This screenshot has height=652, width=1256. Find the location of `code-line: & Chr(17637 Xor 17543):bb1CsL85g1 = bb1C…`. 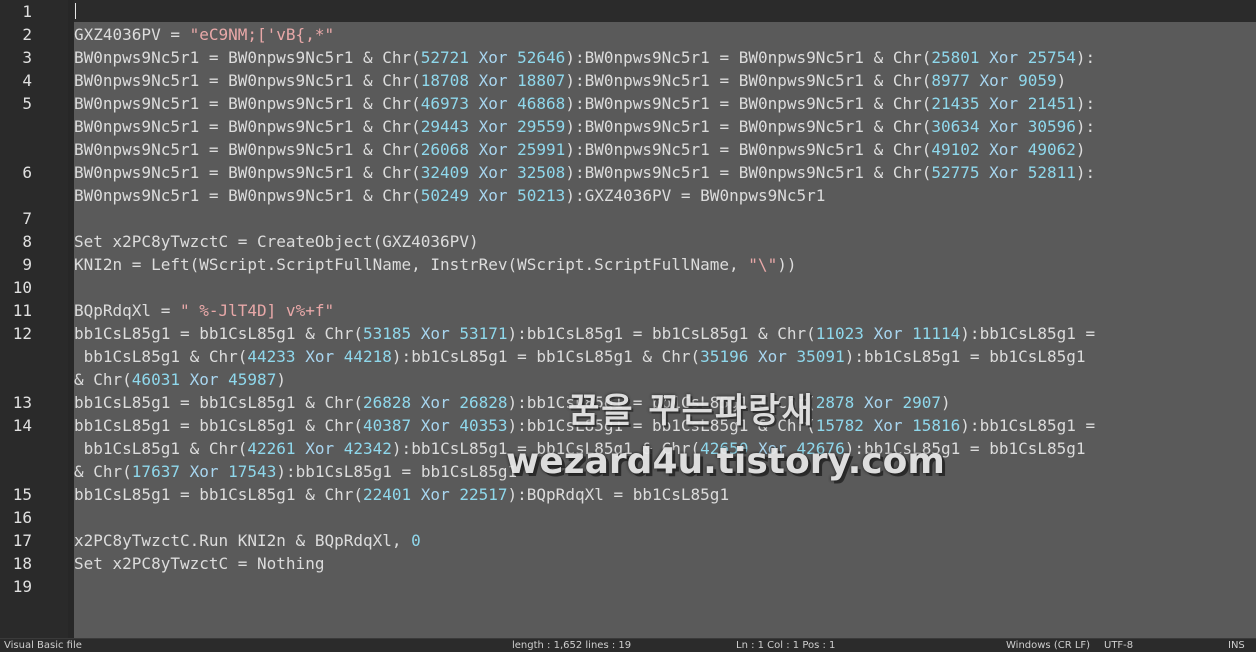

code-line: & Chr(17637 Xor 17543):bb1CsL85g1 = bb1C… is located at coordinates (295, 471).